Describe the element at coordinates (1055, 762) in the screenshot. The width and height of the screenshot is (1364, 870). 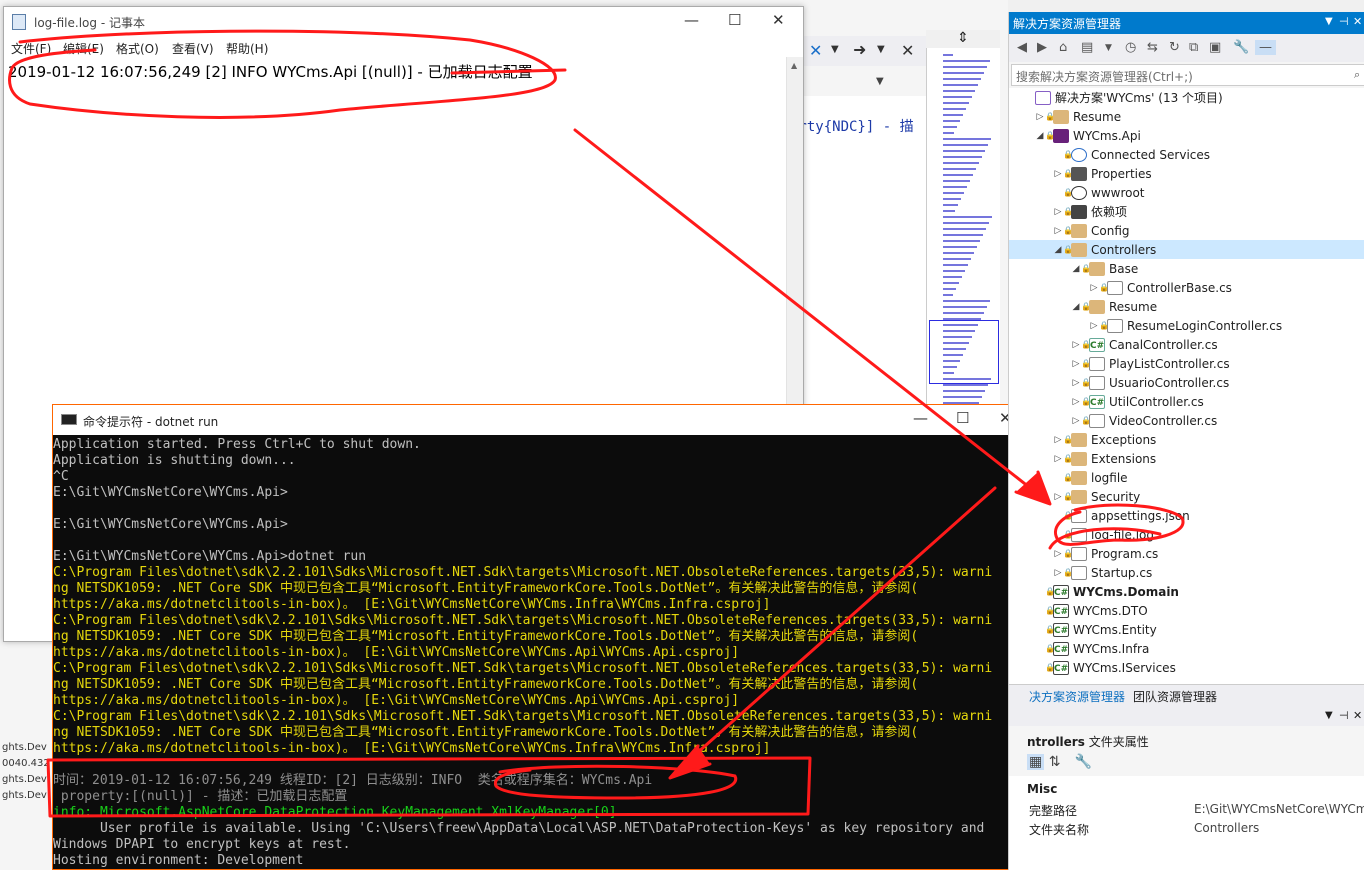
I see `alphabetical-icon: ⇅` at that location.